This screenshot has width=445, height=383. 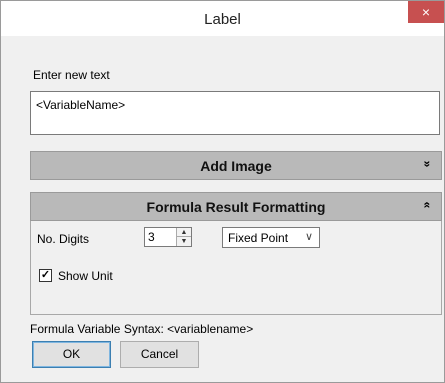 What do you see at coordinates (71, 354) in the screenshot?
I see `ok-button: OK` at bounding box center [71, 354].